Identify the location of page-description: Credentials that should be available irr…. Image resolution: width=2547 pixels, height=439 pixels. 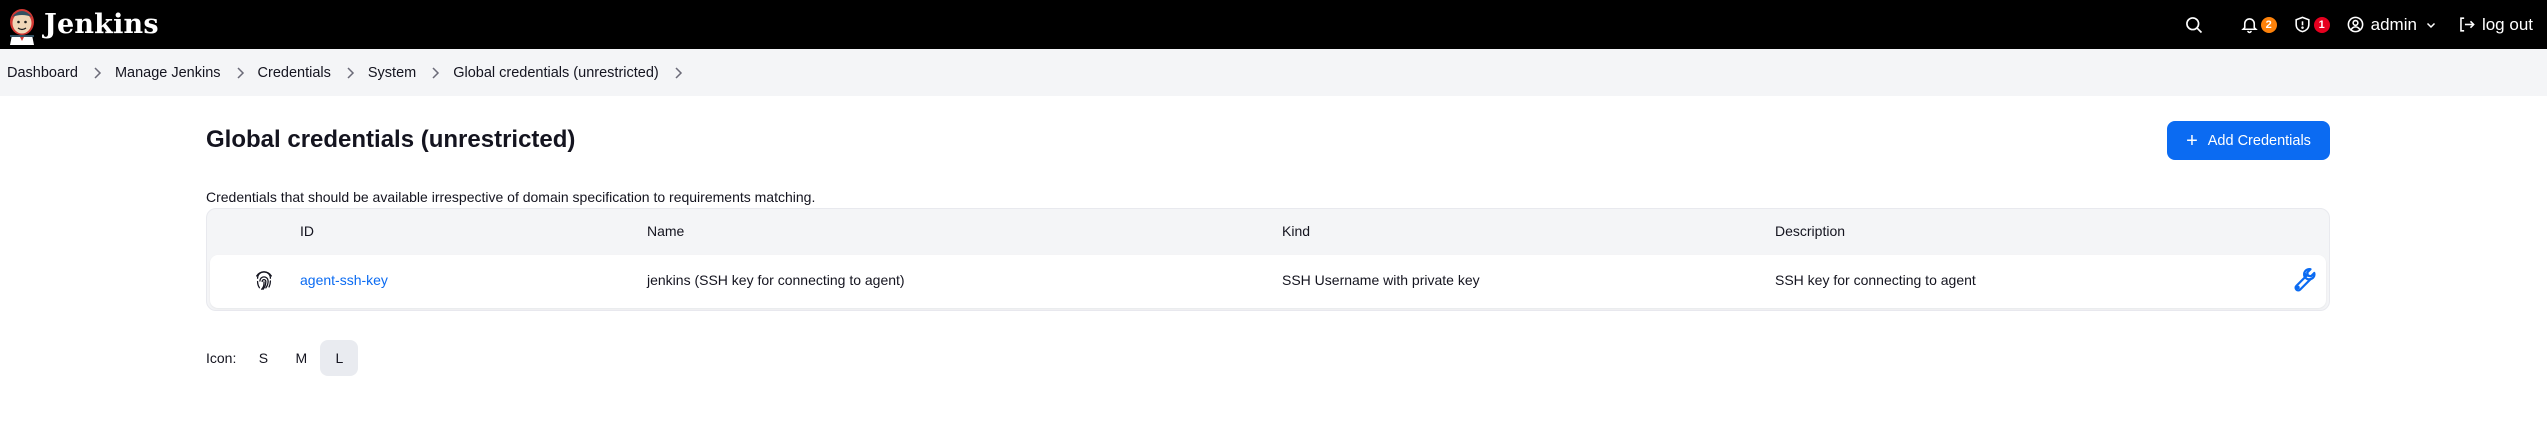
(511, 197).